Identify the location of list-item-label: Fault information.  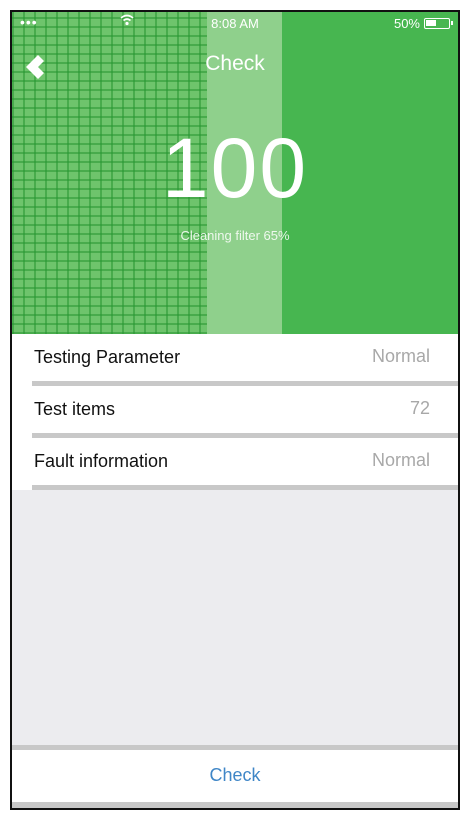
(101, 461).